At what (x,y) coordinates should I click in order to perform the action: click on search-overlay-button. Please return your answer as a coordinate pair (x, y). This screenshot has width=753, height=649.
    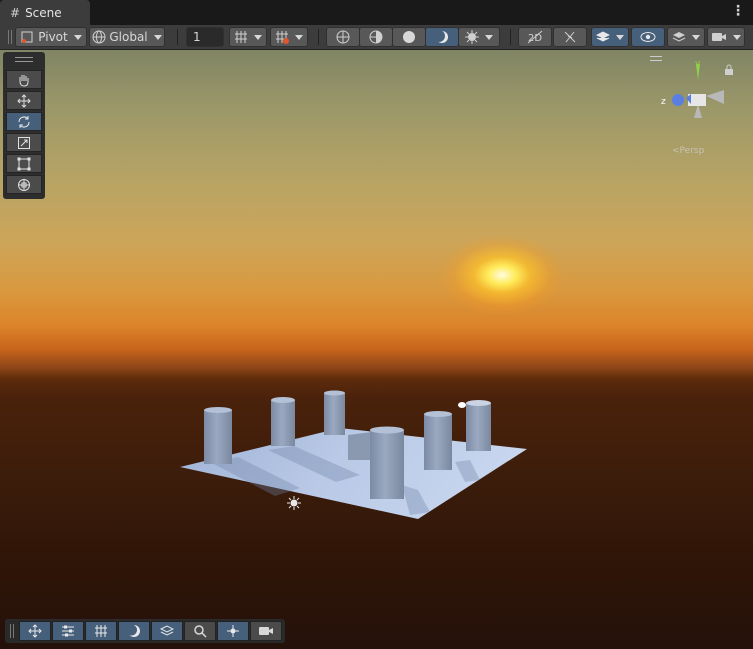
    Looking at the image, I should click on (200, 631).